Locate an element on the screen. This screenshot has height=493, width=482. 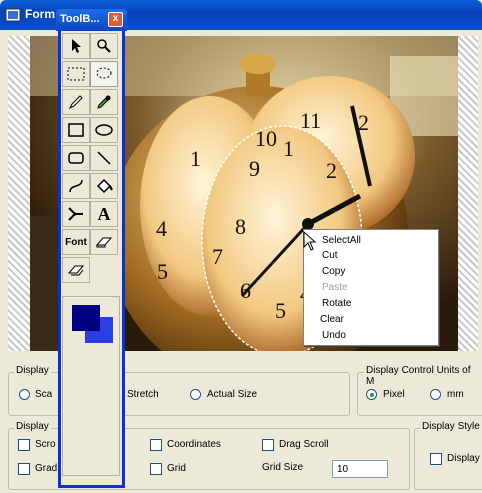
mm-label: mm is located at coordinates (455, 394).